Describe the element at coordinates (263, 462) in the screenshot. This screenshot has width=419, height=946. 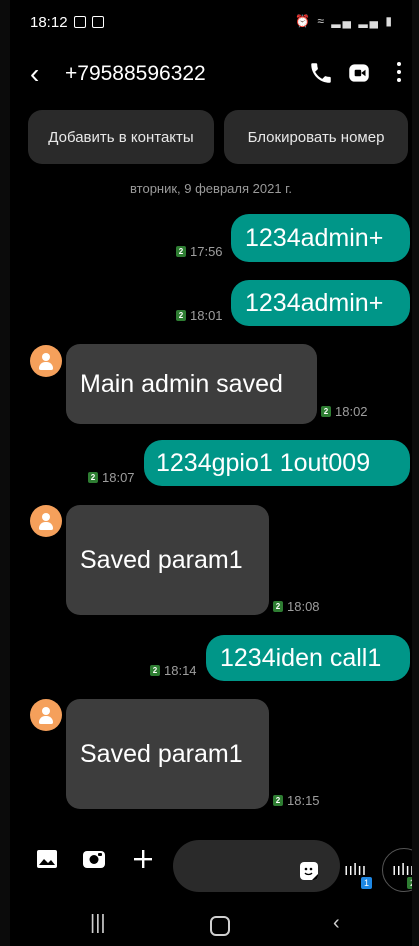
I see `message-text: 1234gpio1 1out009` at that location.